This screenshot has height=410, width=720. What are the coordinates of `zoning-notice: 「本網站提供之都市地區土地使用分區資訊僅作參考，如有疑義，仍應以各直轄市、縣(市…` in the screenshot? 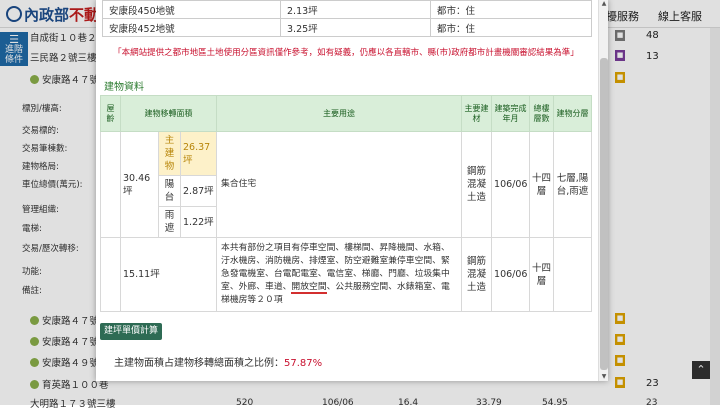 It's located at (346, 53).